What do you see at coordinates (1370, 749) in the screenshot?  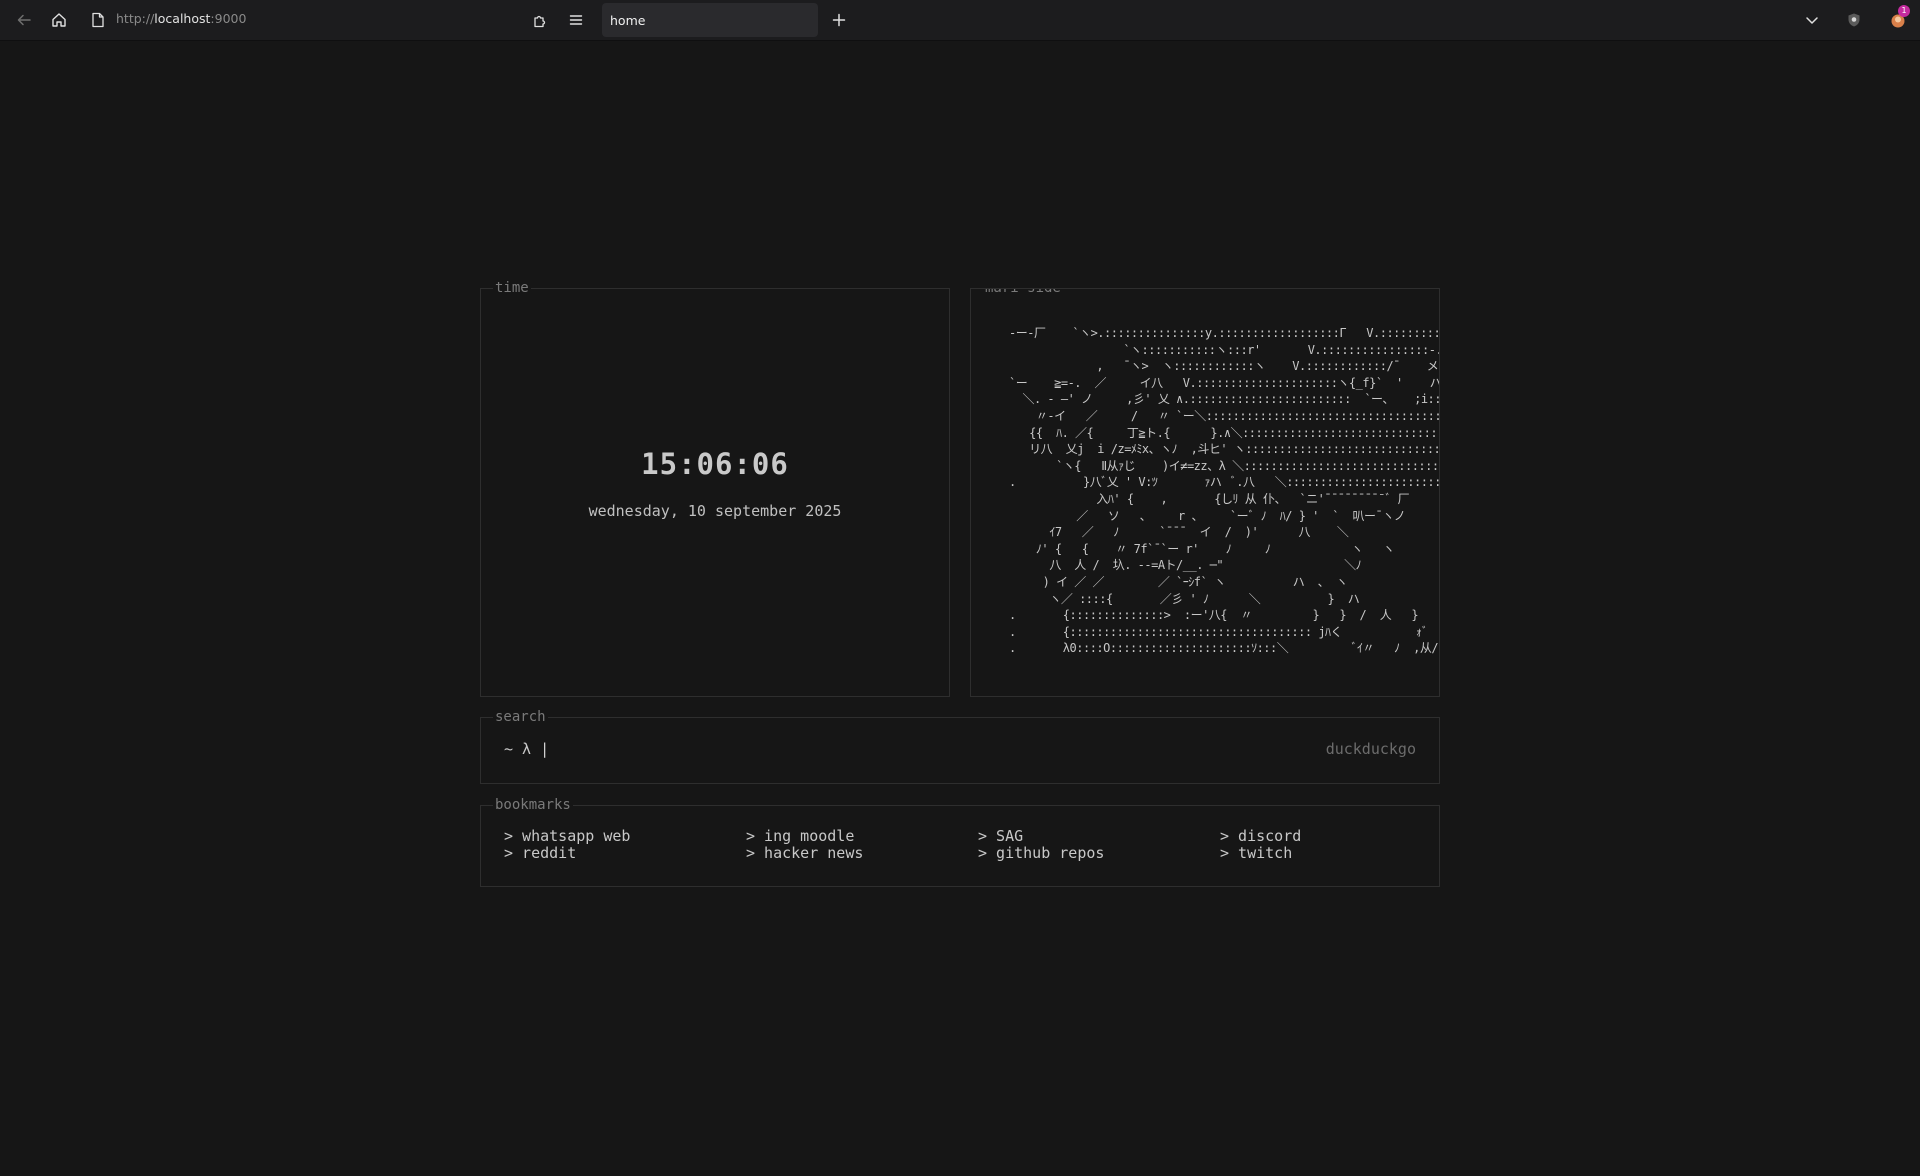 I see `search-engine-label: duckduckgo` at bounding box center [1370, 749].